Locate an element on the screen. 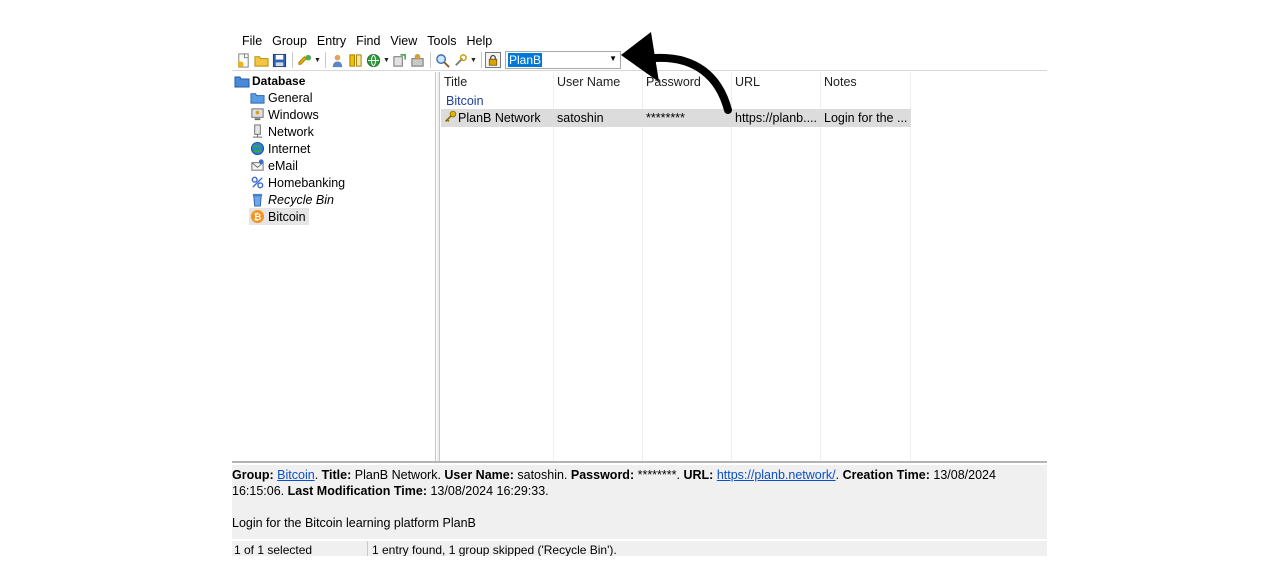 The height and width of the screenshot is (586, 1280). key-icon is located at coordinates (451, 118).